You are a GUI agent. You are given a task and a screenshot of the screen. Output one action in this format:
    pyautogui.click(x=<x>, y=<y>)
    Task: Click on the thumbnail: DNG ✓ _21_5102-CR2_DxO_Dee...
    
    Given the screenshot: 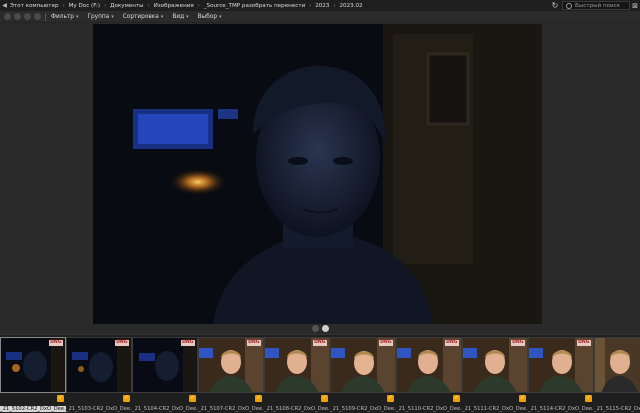 What is the action you would take?
    pyautogui.click(x=33, y=375)
    